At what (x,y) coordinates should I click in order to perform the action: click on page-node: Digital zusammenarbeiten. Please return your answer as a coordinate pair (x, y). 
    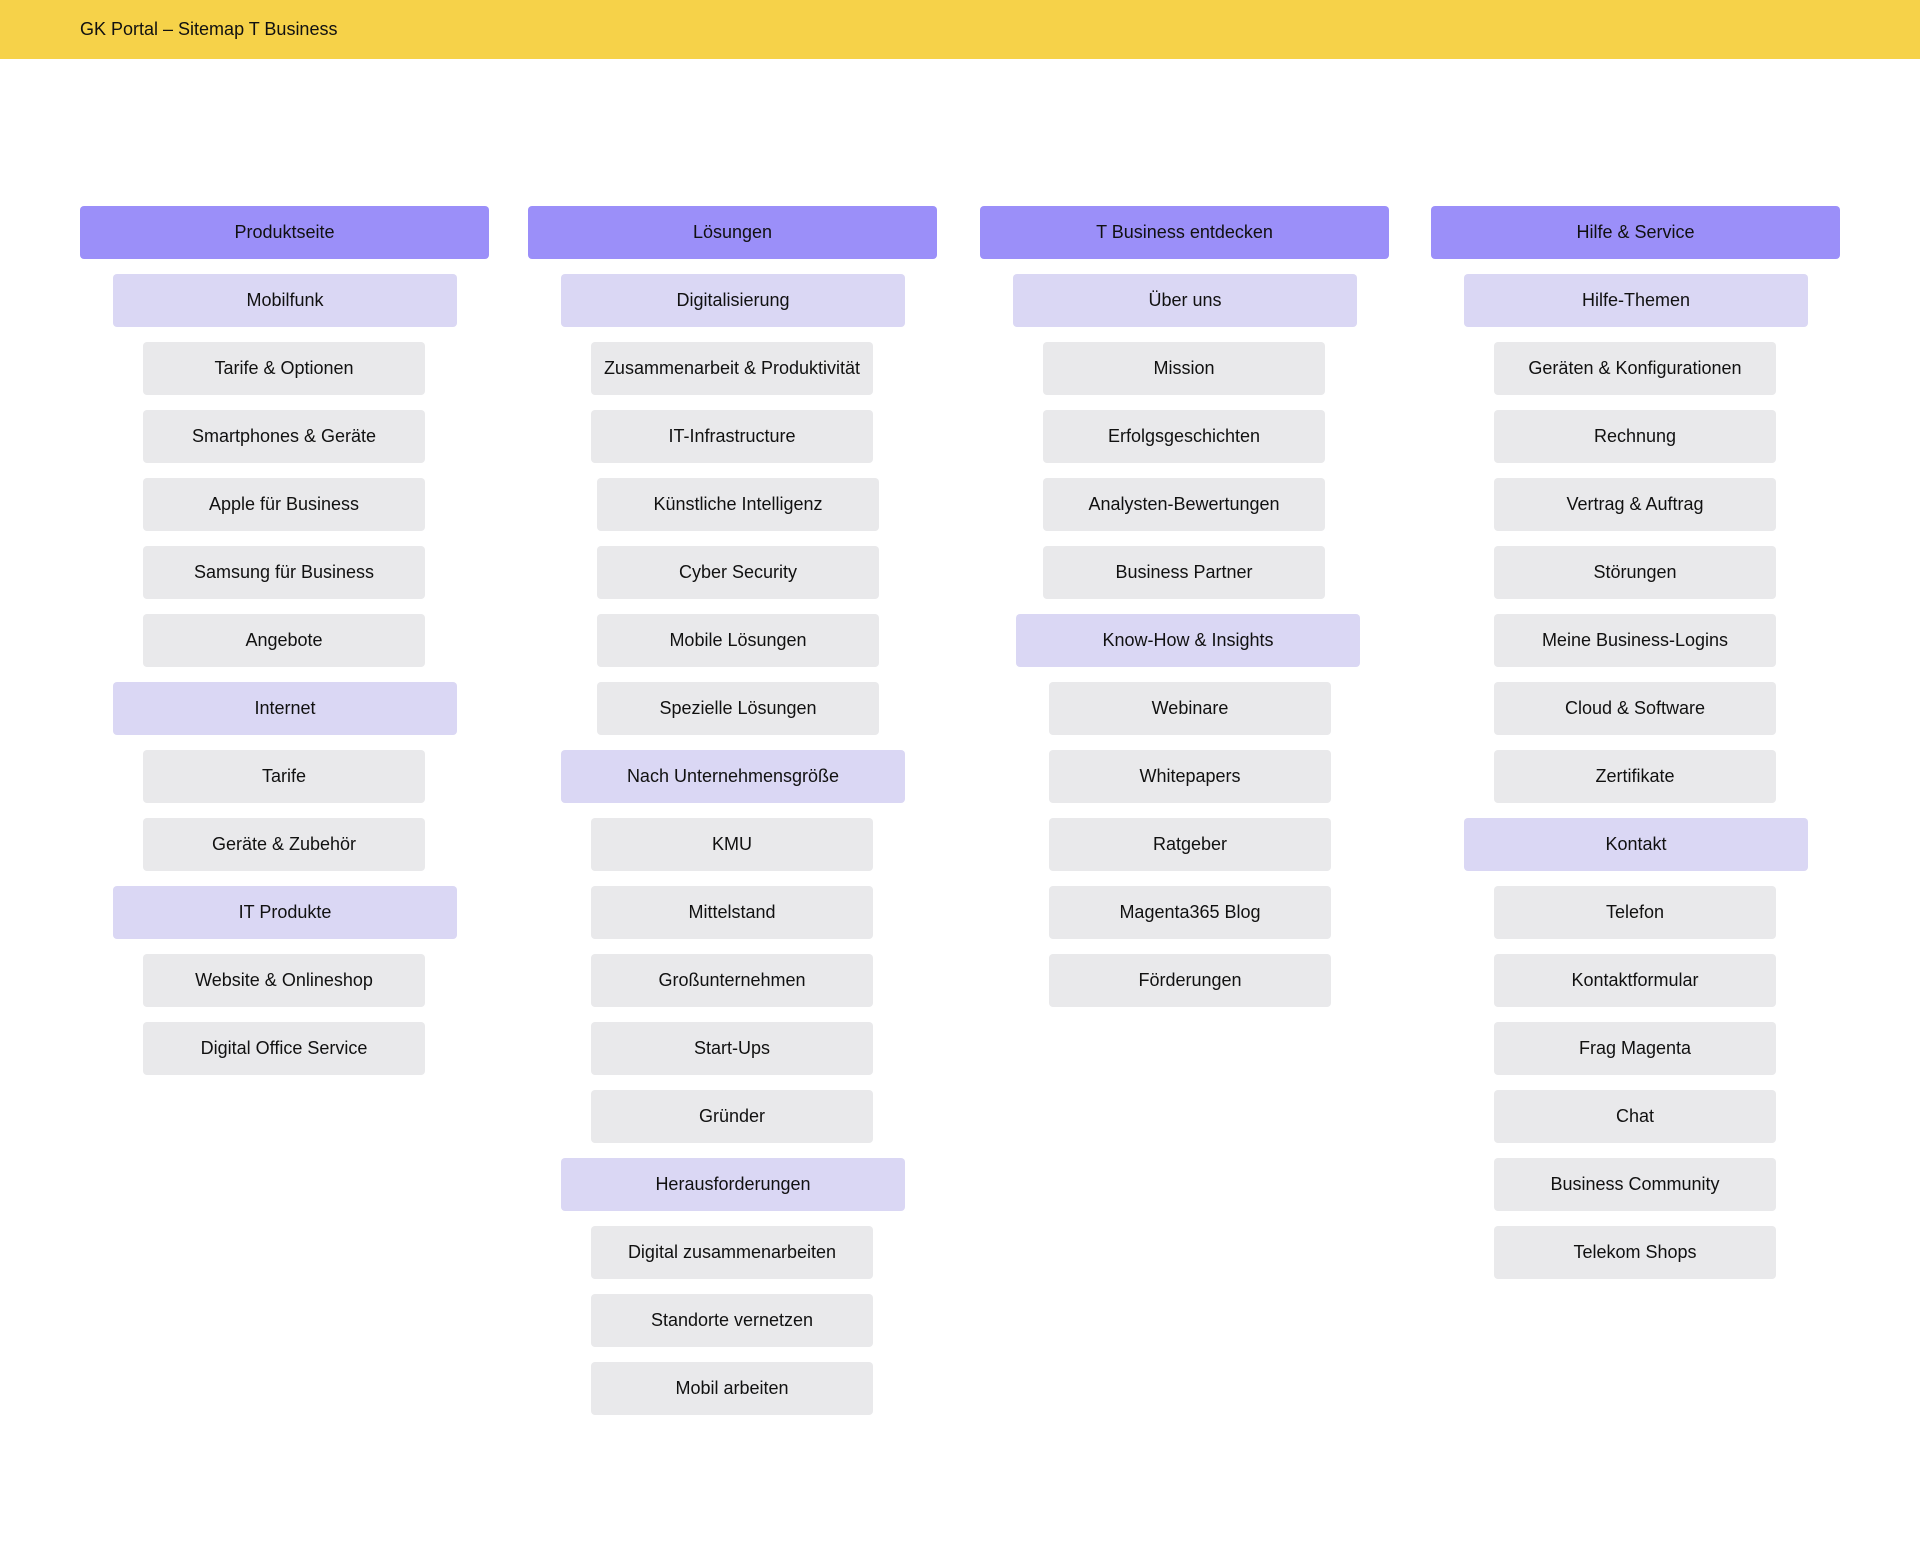
    Looking at the image, I should click on (732, 1252).